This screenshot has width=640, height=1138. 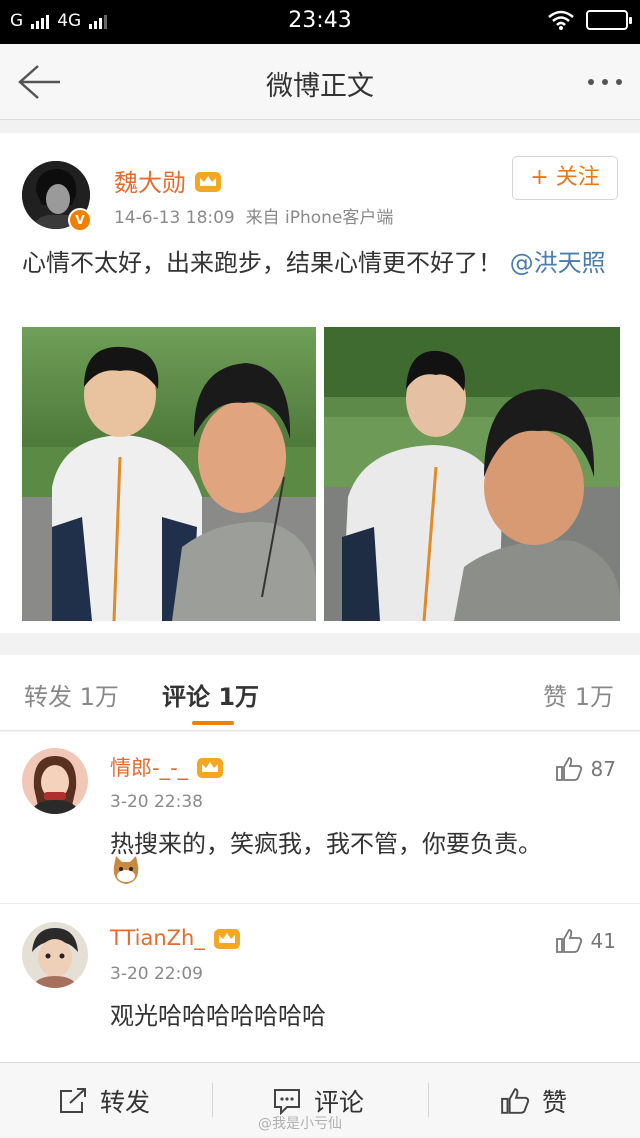 What do you see at coordinates (80, 220) in the screenshot?
I see `verified-badge: V` at bounding box center [80, 220].